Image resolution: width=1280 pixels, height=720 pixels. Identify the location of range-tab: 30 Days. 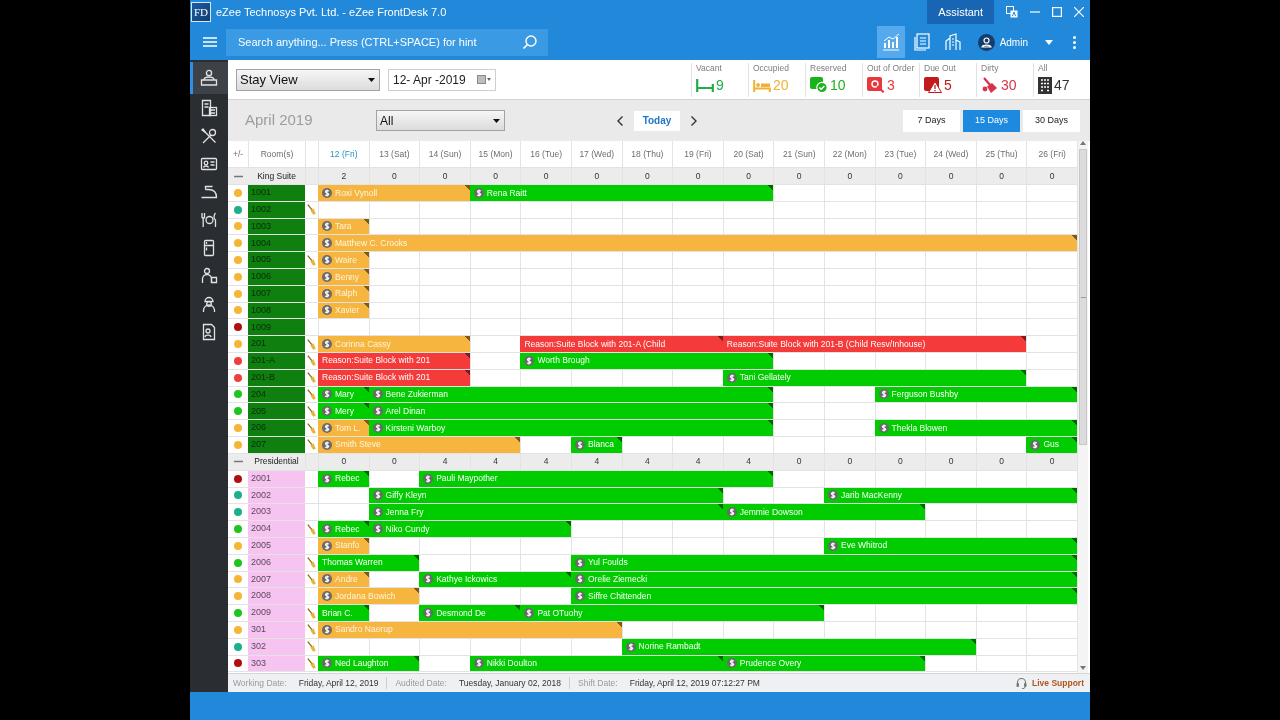
(1051, 120).